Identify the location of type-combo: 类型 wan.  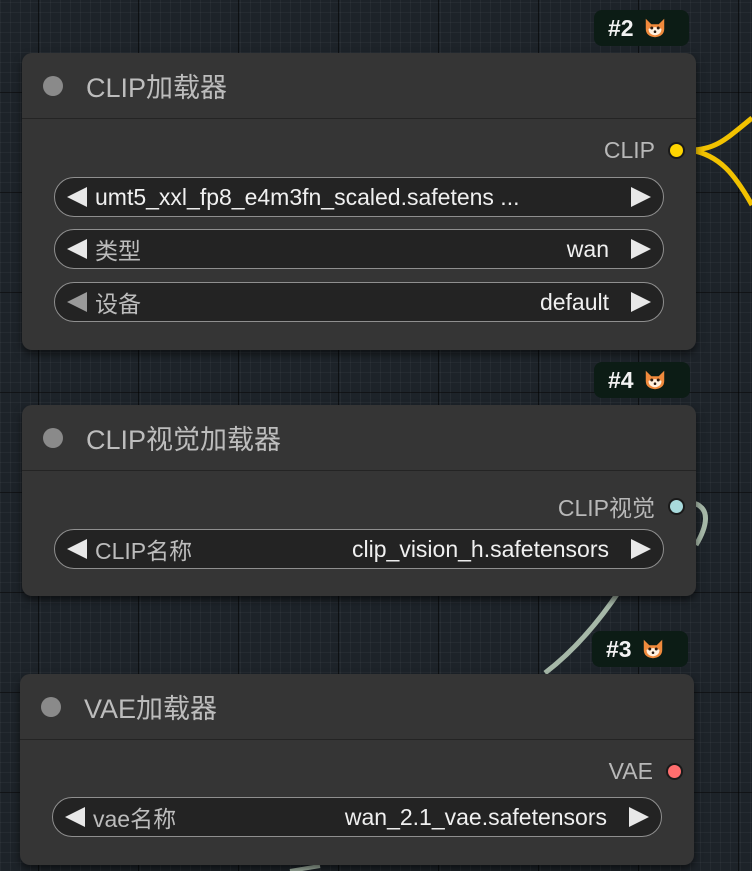
(359, 249).